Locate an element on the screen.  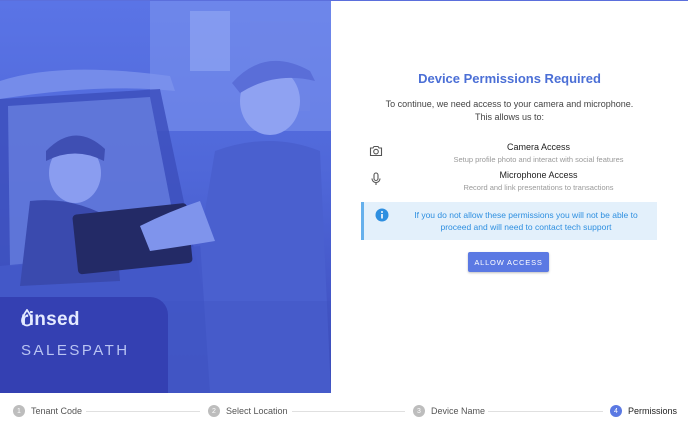
step-label: Select Location is located at coordinates (257, 411).